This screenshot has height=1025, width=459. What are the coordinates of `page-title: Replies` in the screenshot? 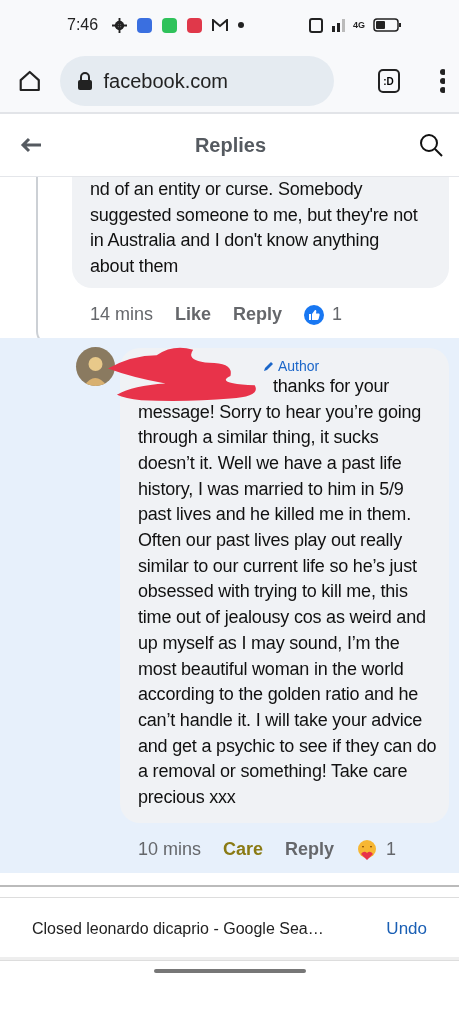 It's located at (230, 145).